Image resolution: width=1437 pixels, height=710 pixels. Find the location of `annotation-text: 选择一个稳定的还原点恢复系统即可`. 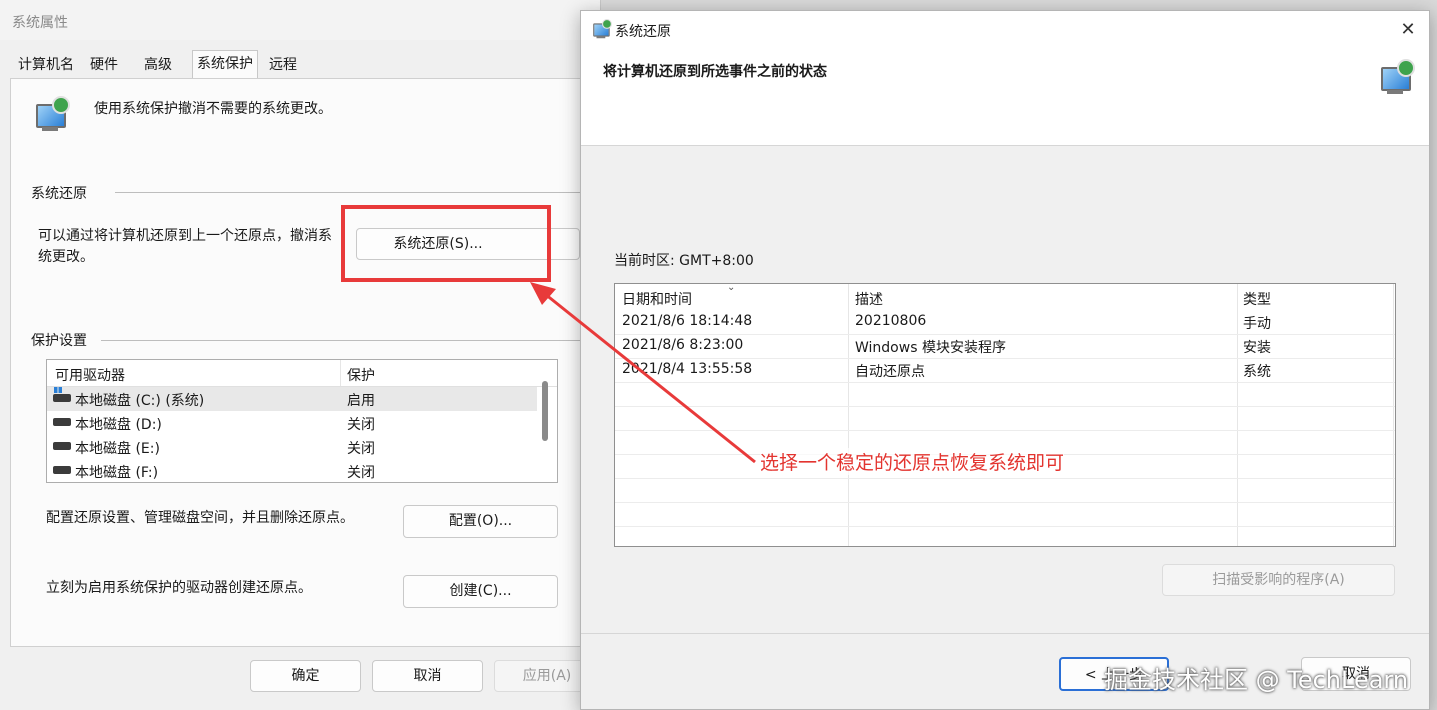

annotation-text: 选择一个稳定的还原点恢复系统即可 is located at coordinates (912, 461).